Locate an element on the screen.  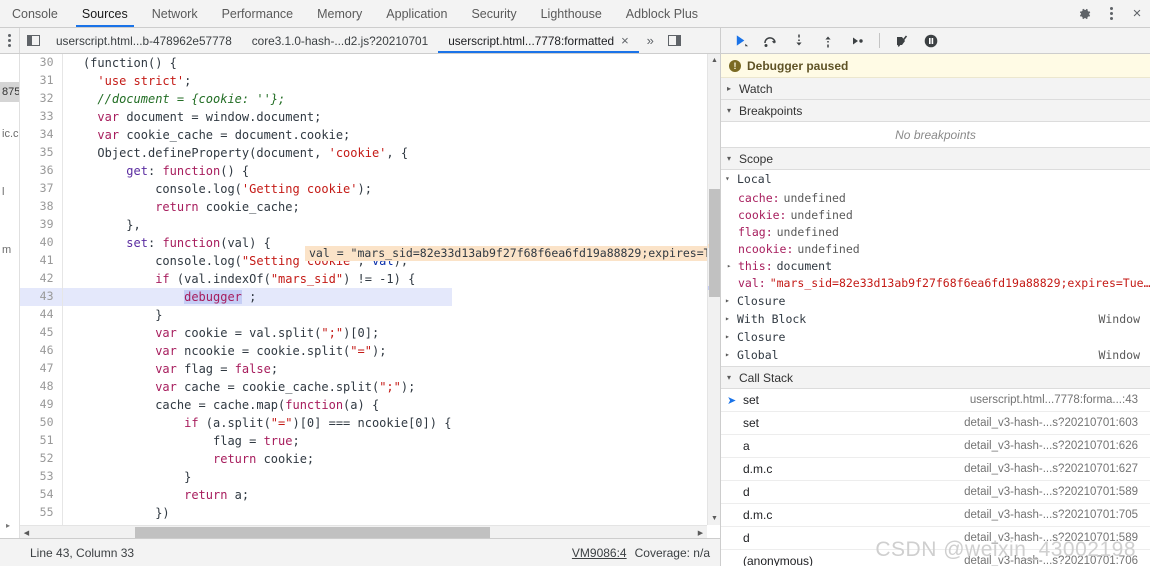
pause-on-exceptions-button is located at coordinates (931, 41).